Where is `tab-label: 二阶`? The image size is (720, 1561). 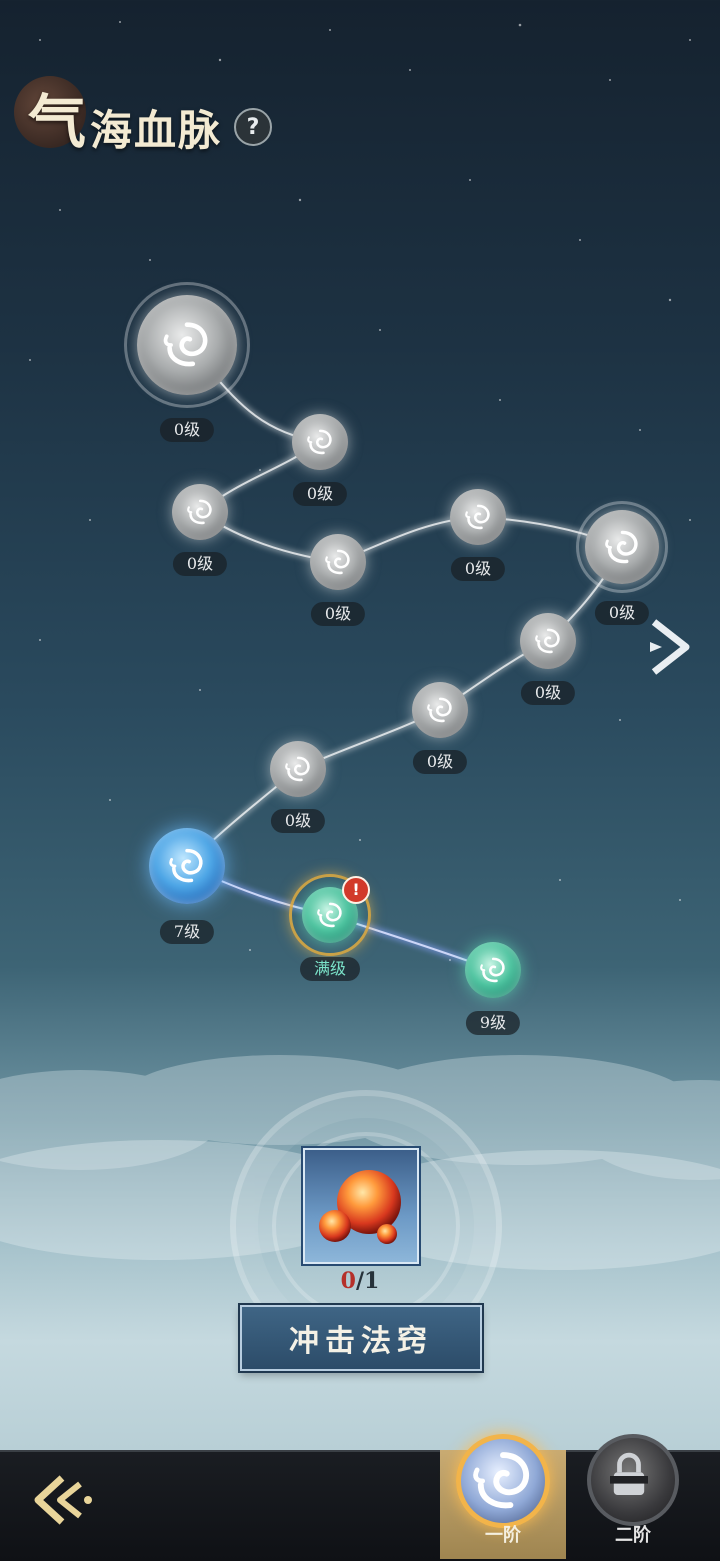
tab-label: 二阶 is located at coordinates (633, 1535).